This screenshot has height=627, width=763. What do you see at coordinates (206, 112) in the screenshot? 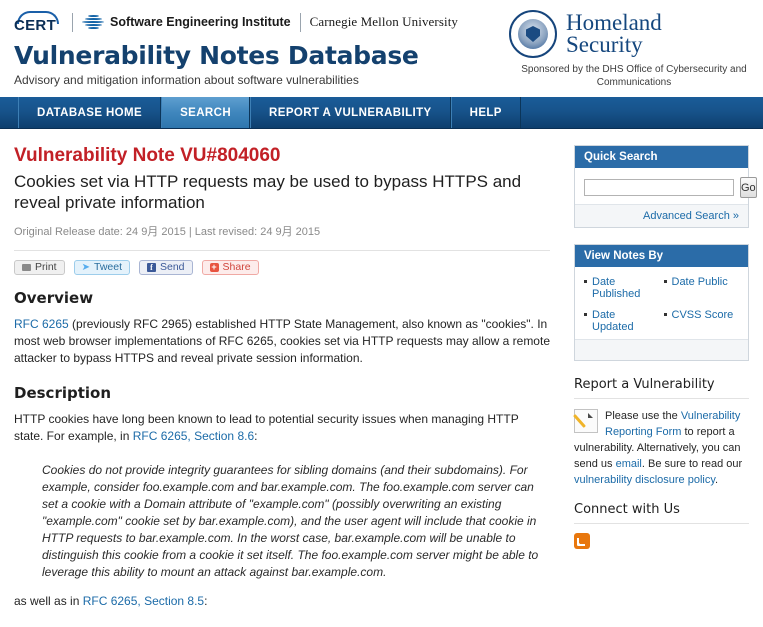
I see `nav-item-search: SEARCH` at bounding box center [206, 112].